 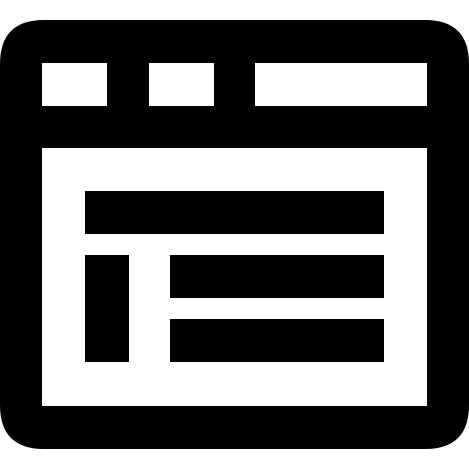 I want to click on titlebar-address-bar, so click(x=341, y=84).